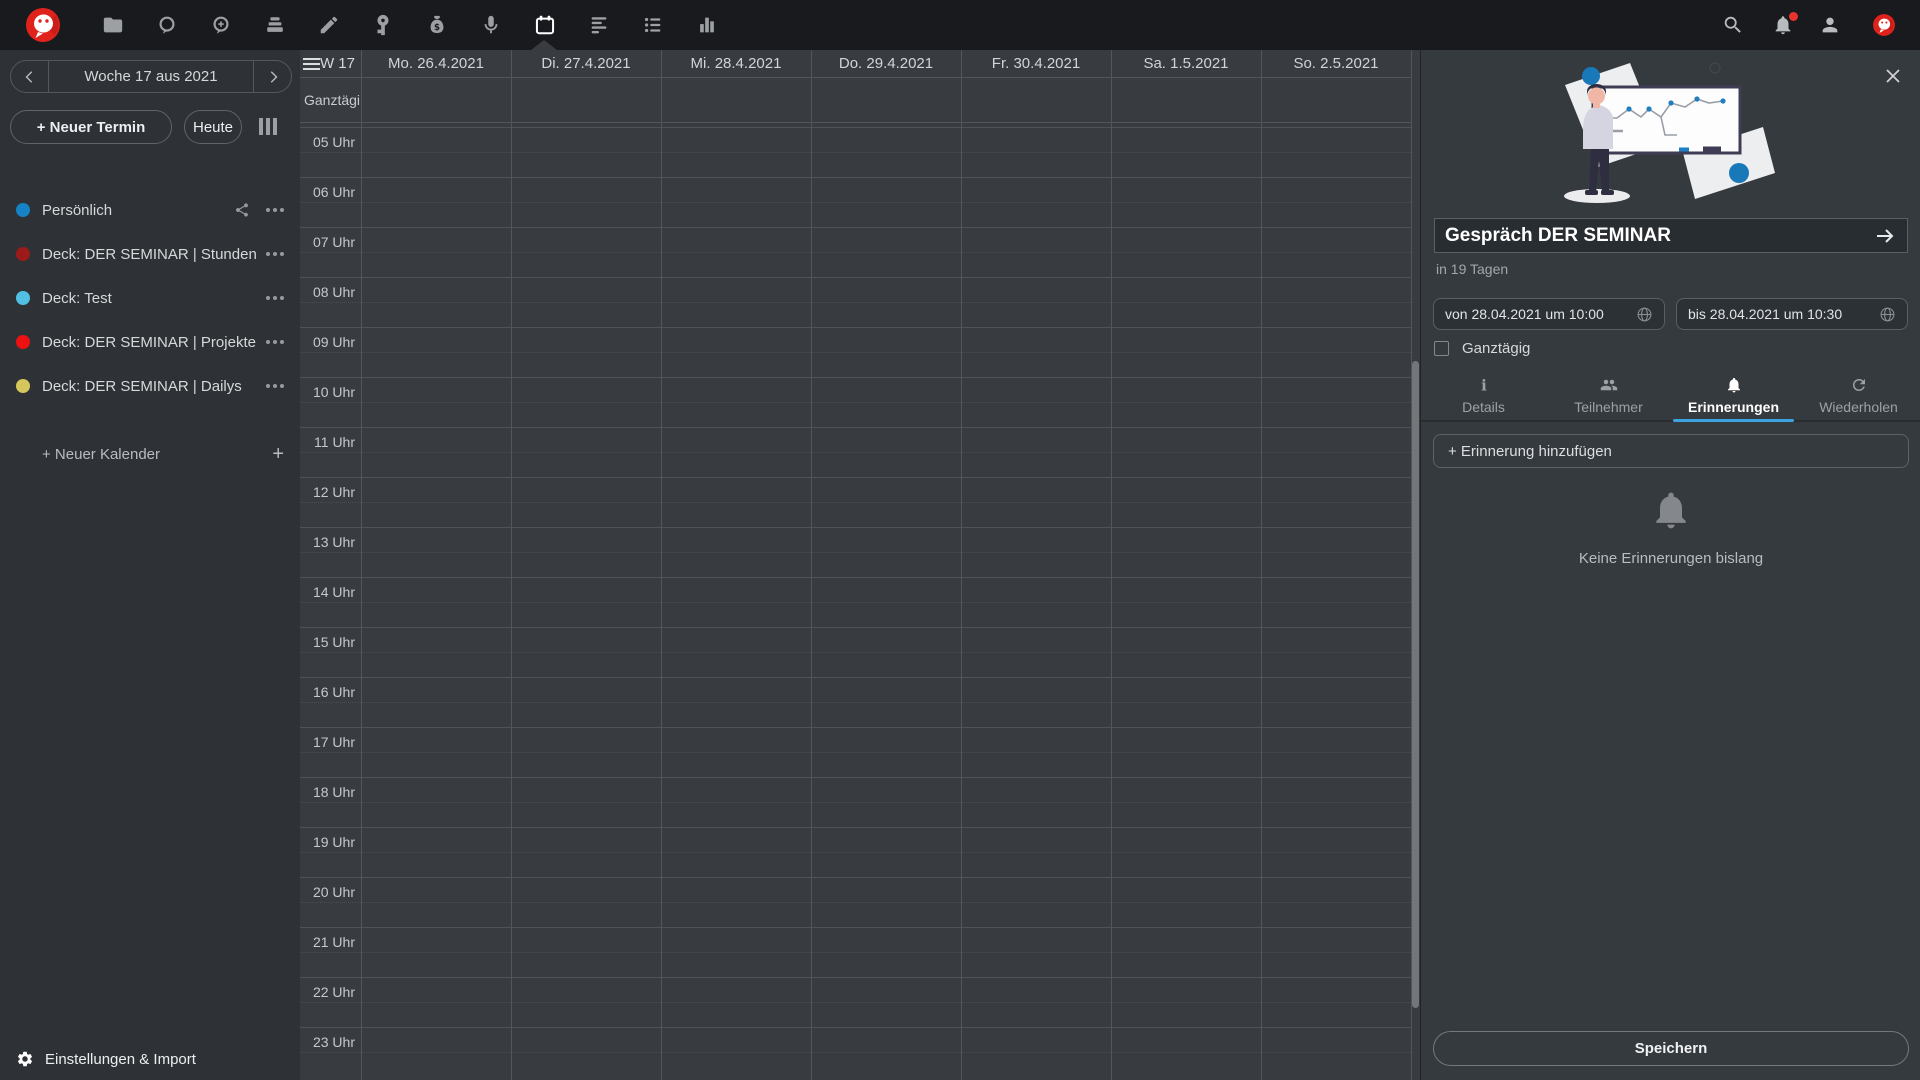 The image size is (1920, 1080). What do you see at coordinates (855, 552) in the screenshot?
I see `hour-row: 13 Uhr` at bounding box center [855, 552].